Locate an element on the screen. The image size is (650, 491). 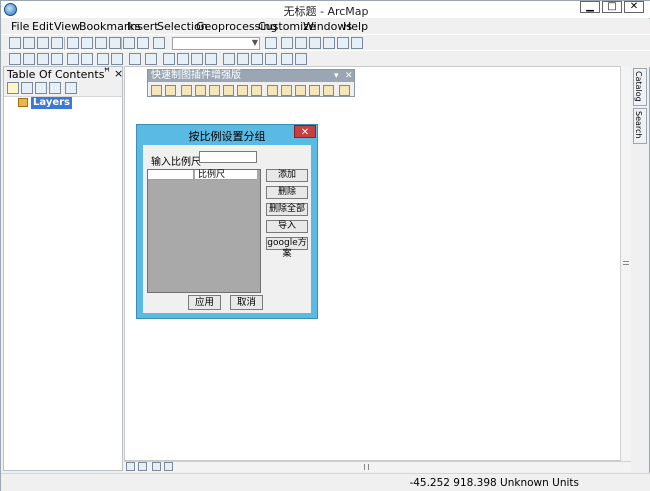
full-extent-icon is located at coordinates (57, 59).